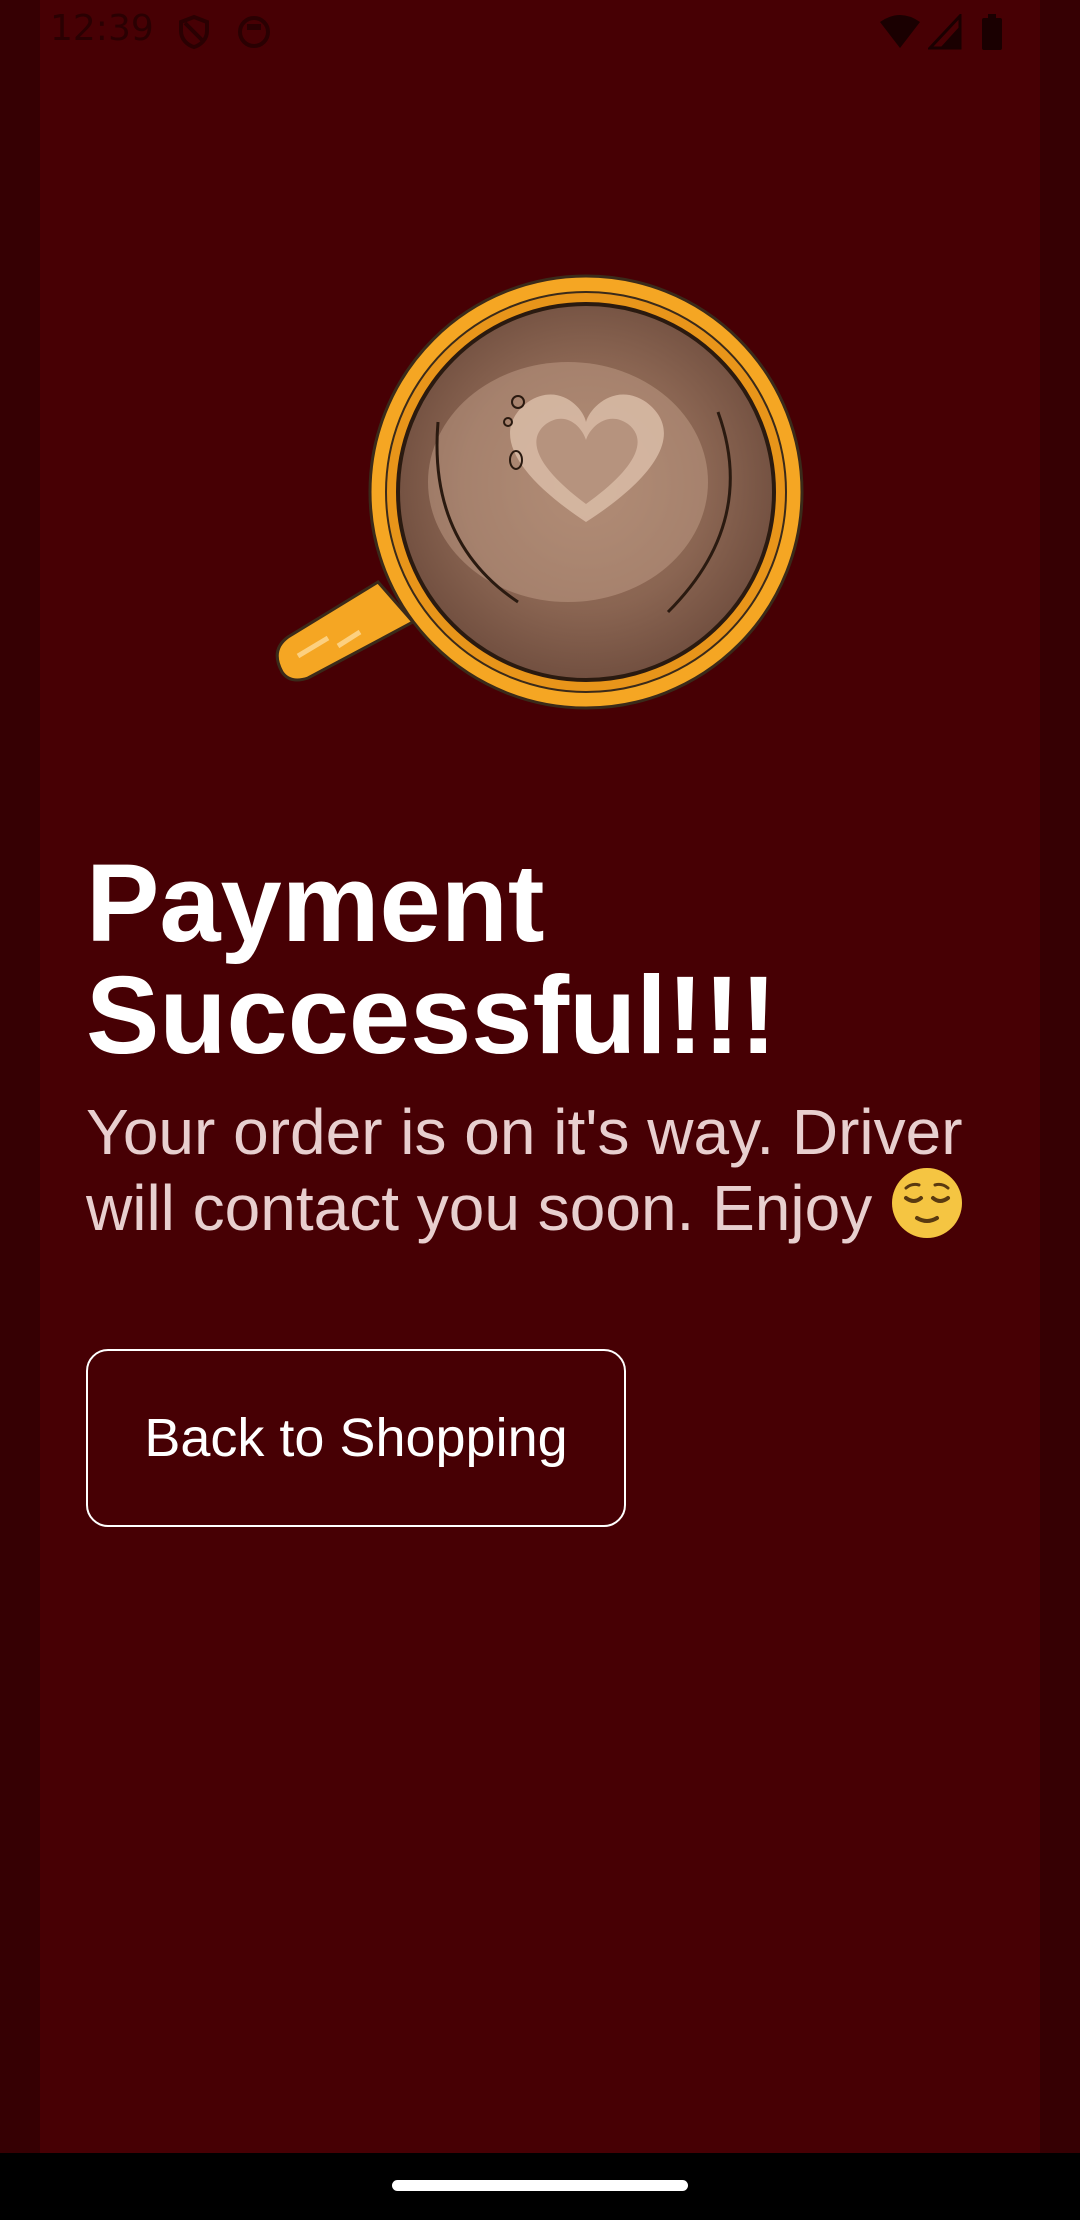 Image resolution: width=1080 pixels, height=2220 pixels. I want to click on circle-app-icon, so click(254, 32).